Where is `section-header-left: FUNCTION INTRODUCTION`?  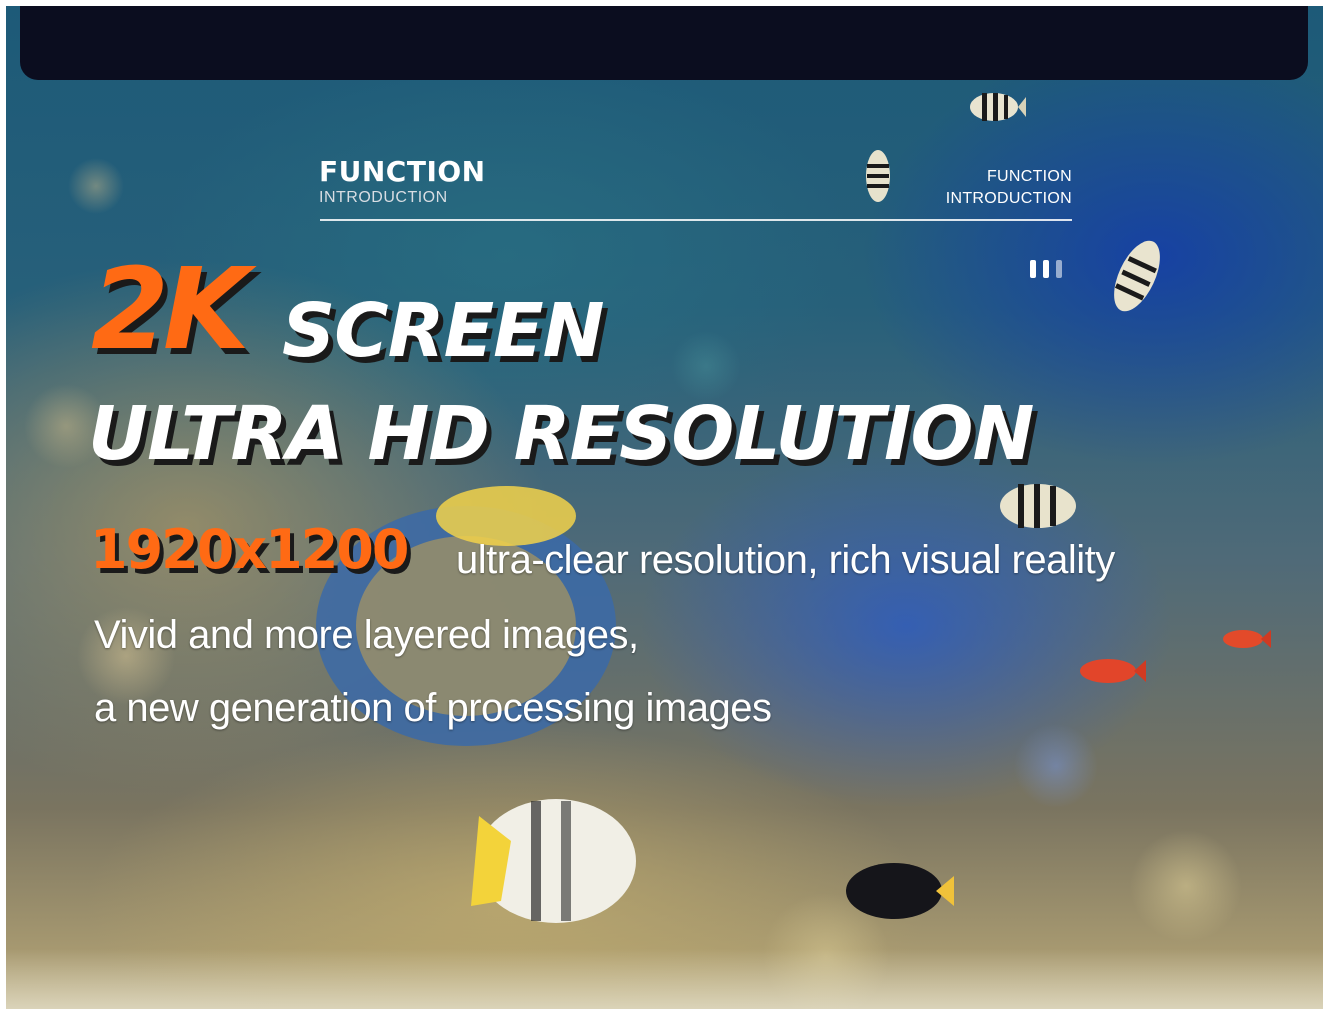 section-header-left: FUNCTION INTRODUCTION is located at coordinates (402, 182).